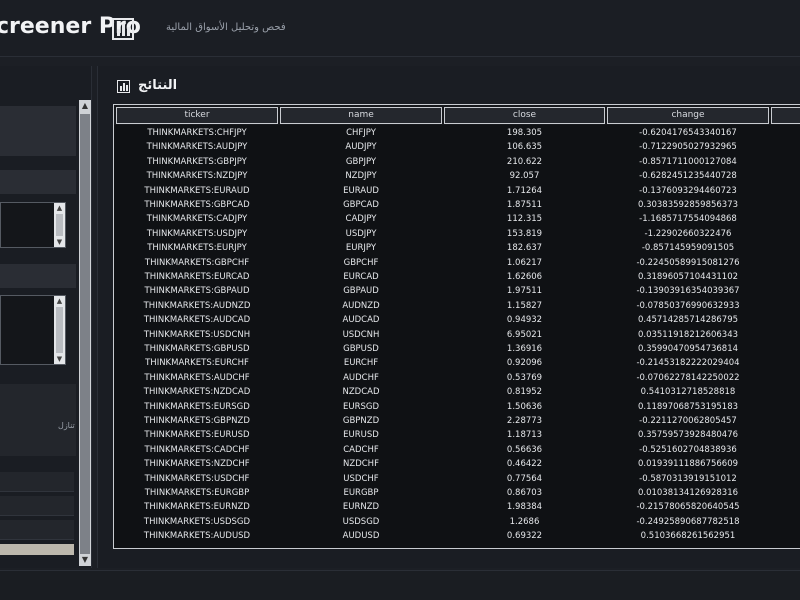  I want to click on cell-close: 92.057, so click(524, 176).